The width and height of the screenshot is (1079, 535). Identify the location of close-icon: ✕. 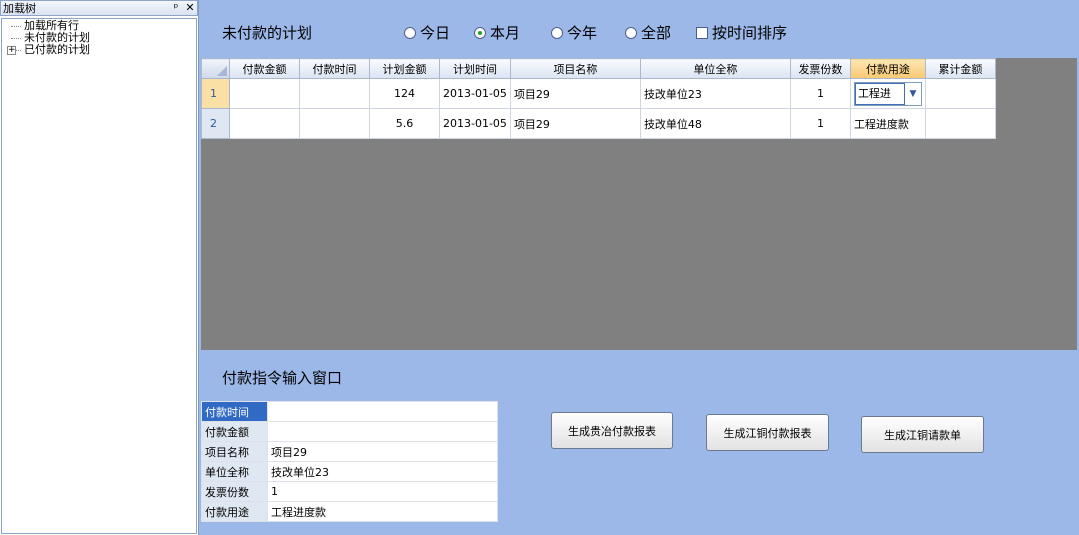
(190, 8).